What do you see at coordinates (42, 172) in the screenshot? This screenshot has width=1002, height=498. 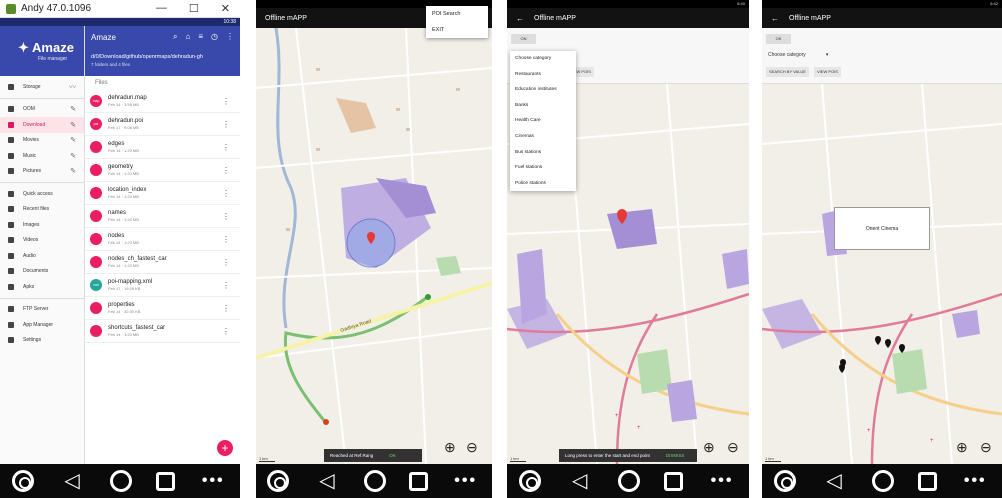 I see `drawer-item-pictures: Pictures ✎` at bounding box center [42, 172].